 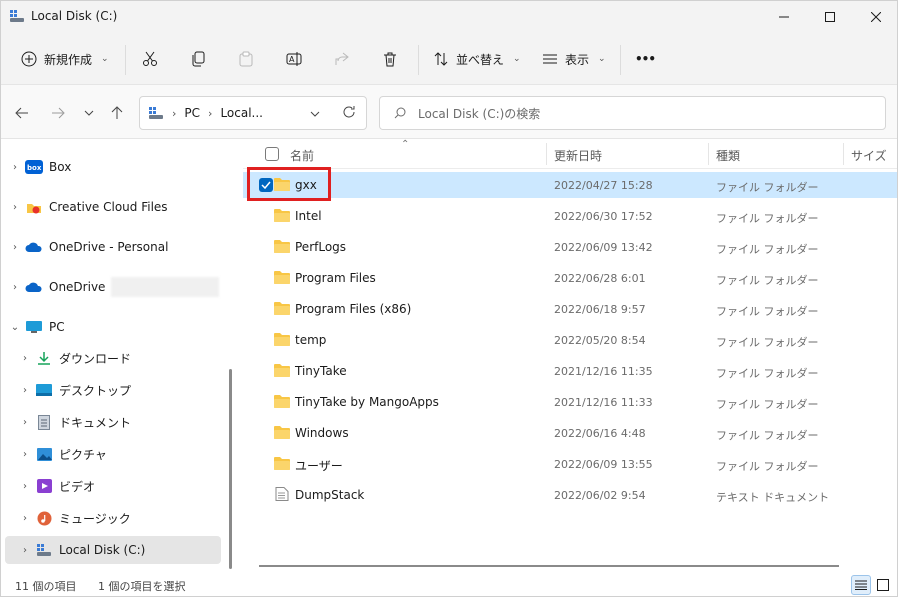 I want to click on file-date: 2022/06/28 6:01, so click(x=600, y=278).